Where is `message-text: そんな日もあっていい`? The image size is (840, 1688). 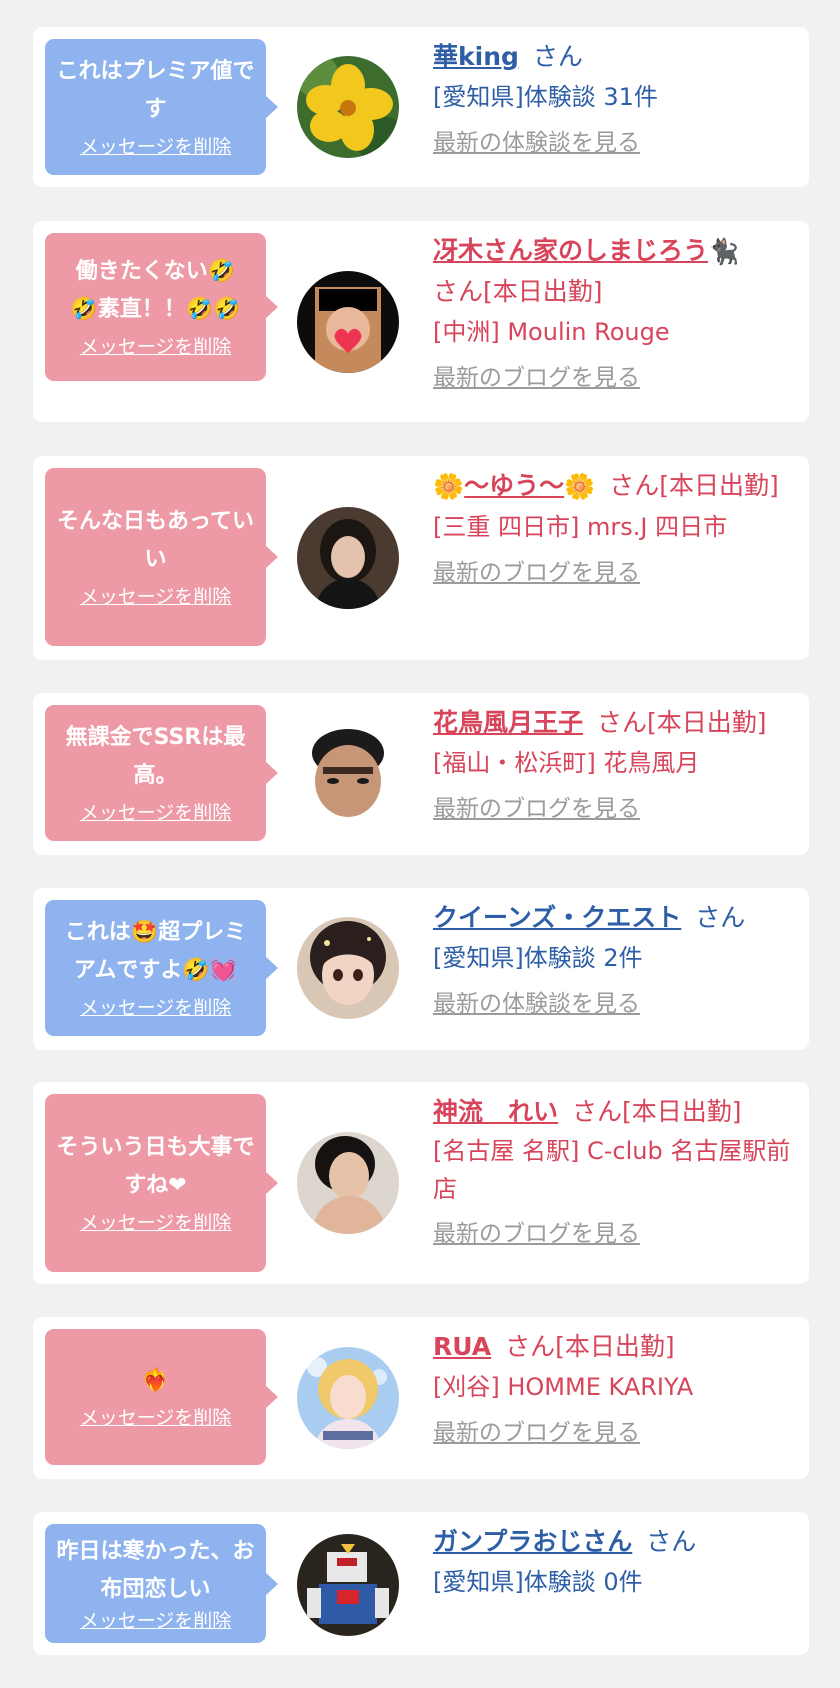
message-text: そんな日もあっていい is located at coordinates (155, 540).